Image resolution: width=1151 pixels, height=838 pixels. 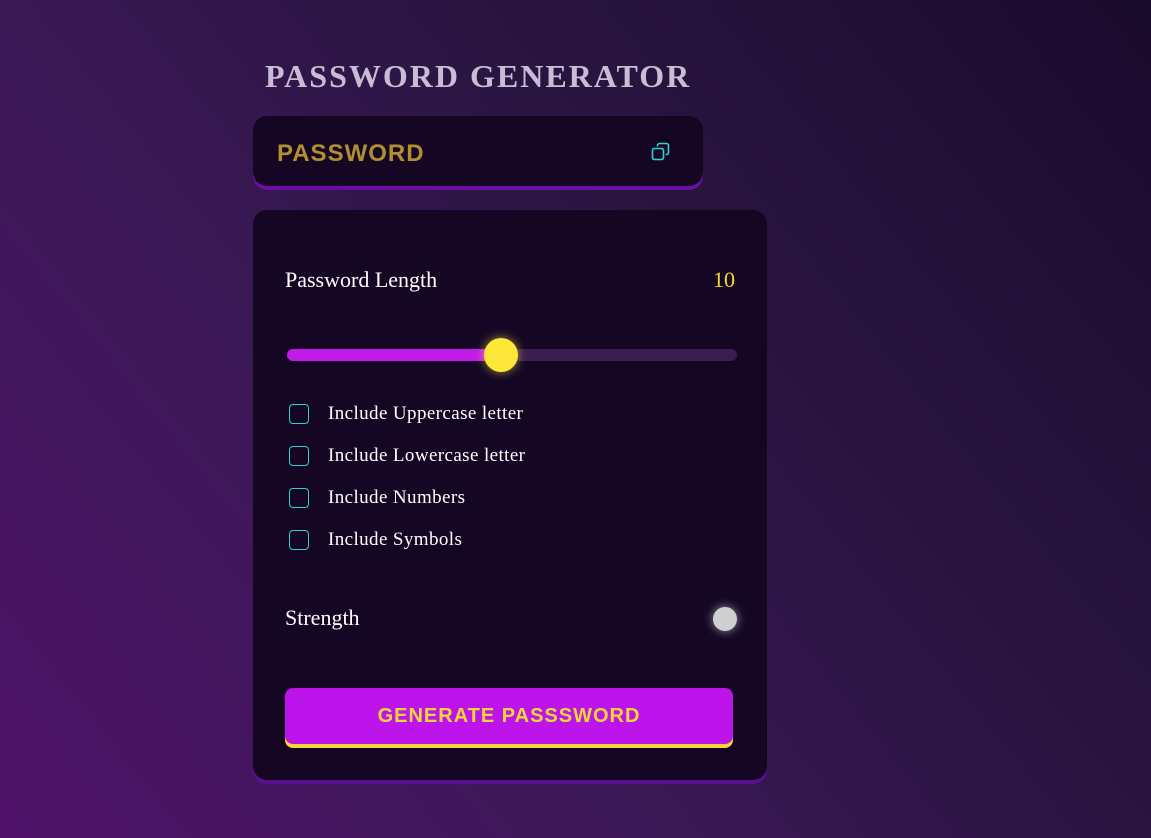 What do you see at coordinates (478, 76) in the screenshot?
I see `page-title: PASSWORD GENERATOR` at bounding box center [478, 76].